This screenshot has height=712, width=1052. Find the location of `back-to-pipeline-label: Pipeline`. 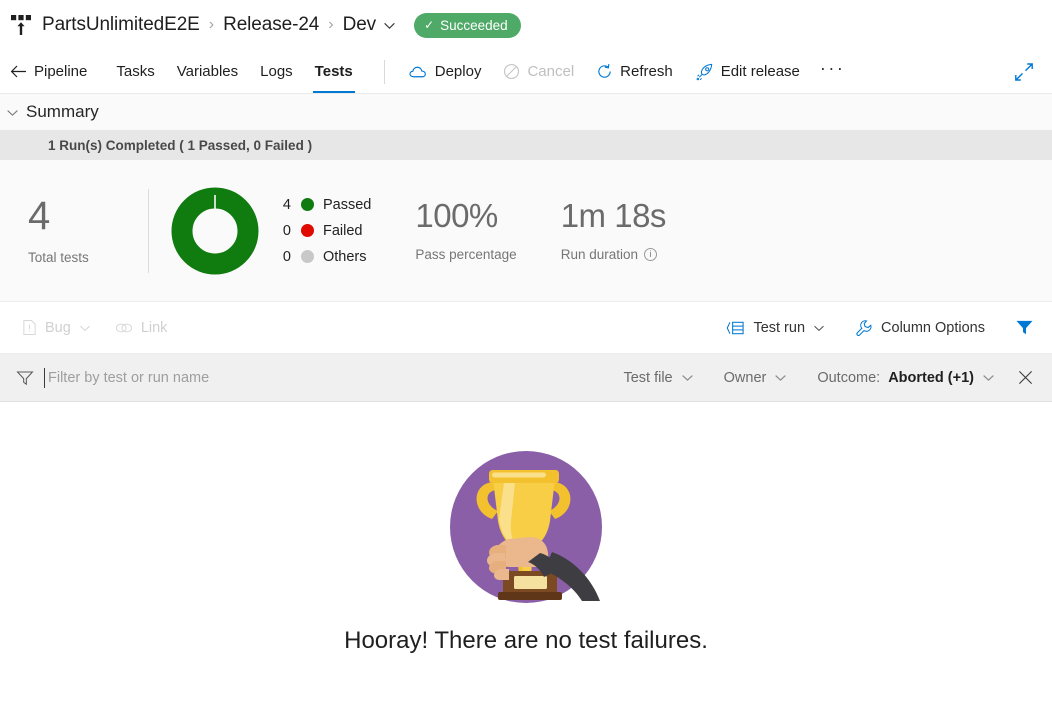

back-to-pipeline-label: Pipeline is located at coordinates (61, 71).